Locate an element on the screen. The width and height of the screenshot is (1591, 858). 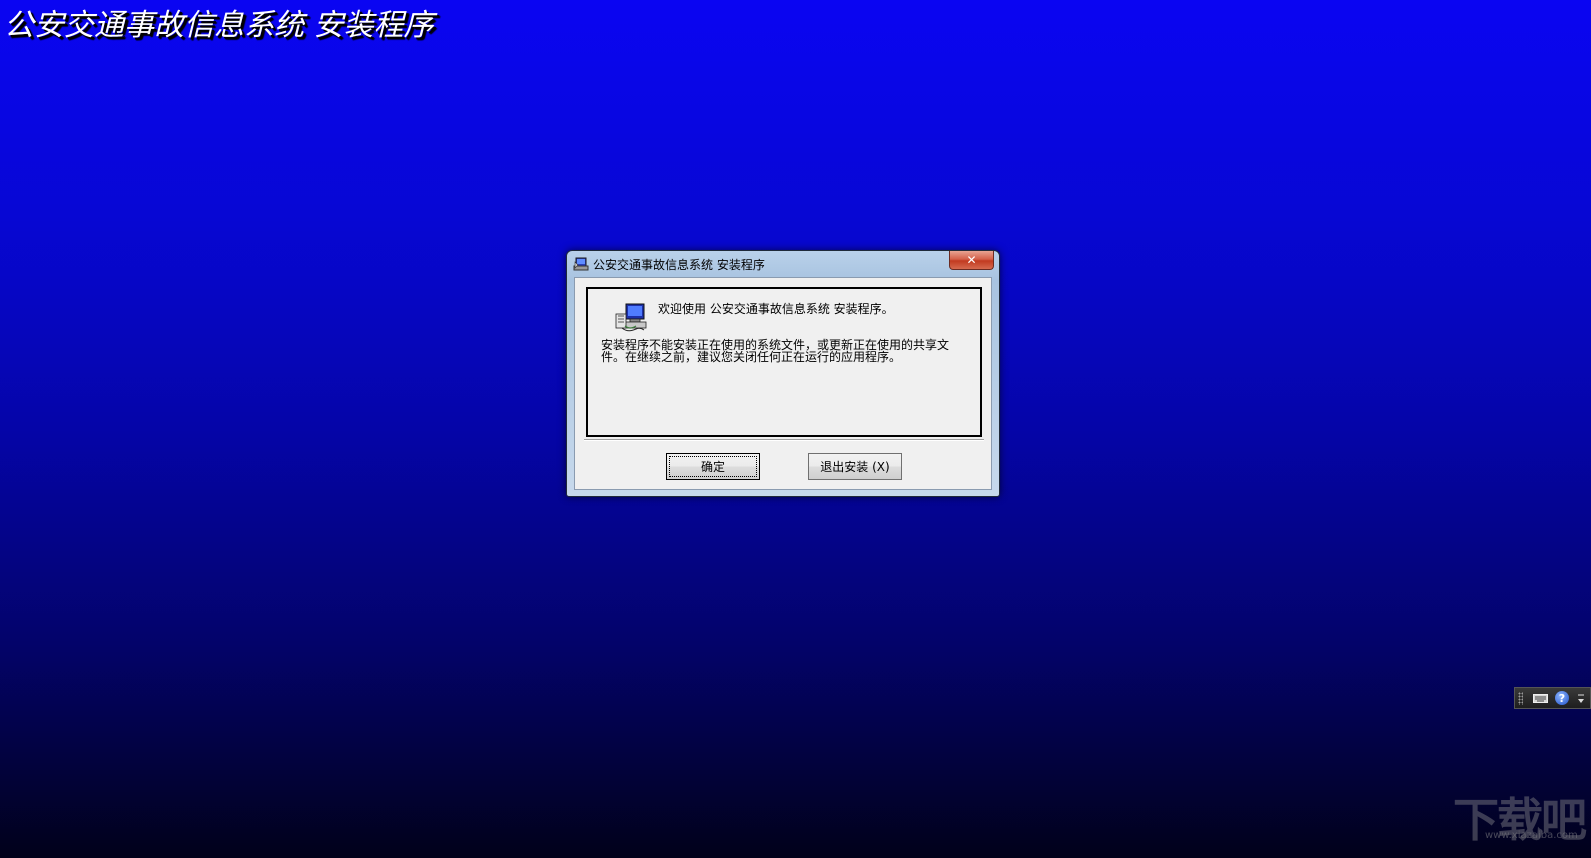
watermark-logo: 下载吧 www.xiazaiba.com is located at coordinates (1520, 815).